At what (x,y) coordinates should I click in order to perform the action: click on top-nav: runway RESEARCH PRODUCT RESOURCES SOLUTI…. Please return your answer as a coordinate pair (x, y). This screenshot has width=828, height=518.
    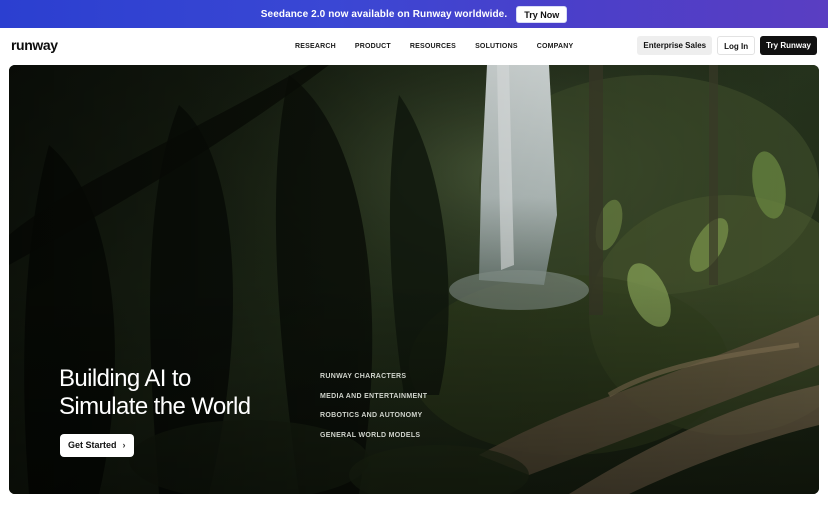
    Looking at the image, I should click on (414, 46).